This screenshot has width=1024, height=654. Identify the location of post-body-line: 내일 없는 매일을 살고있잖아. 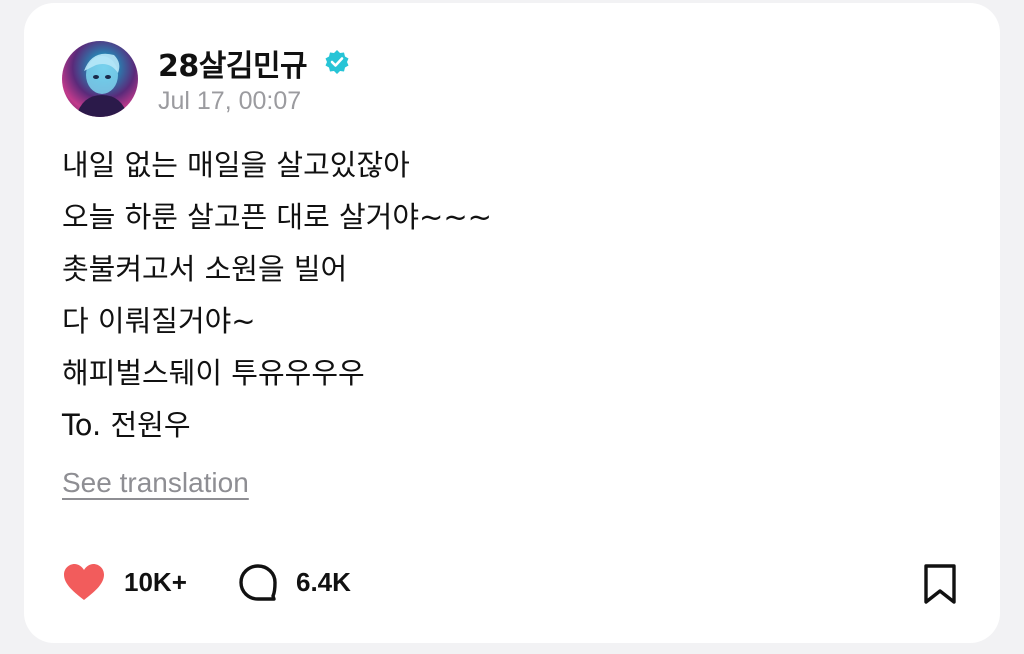
(236, 165).